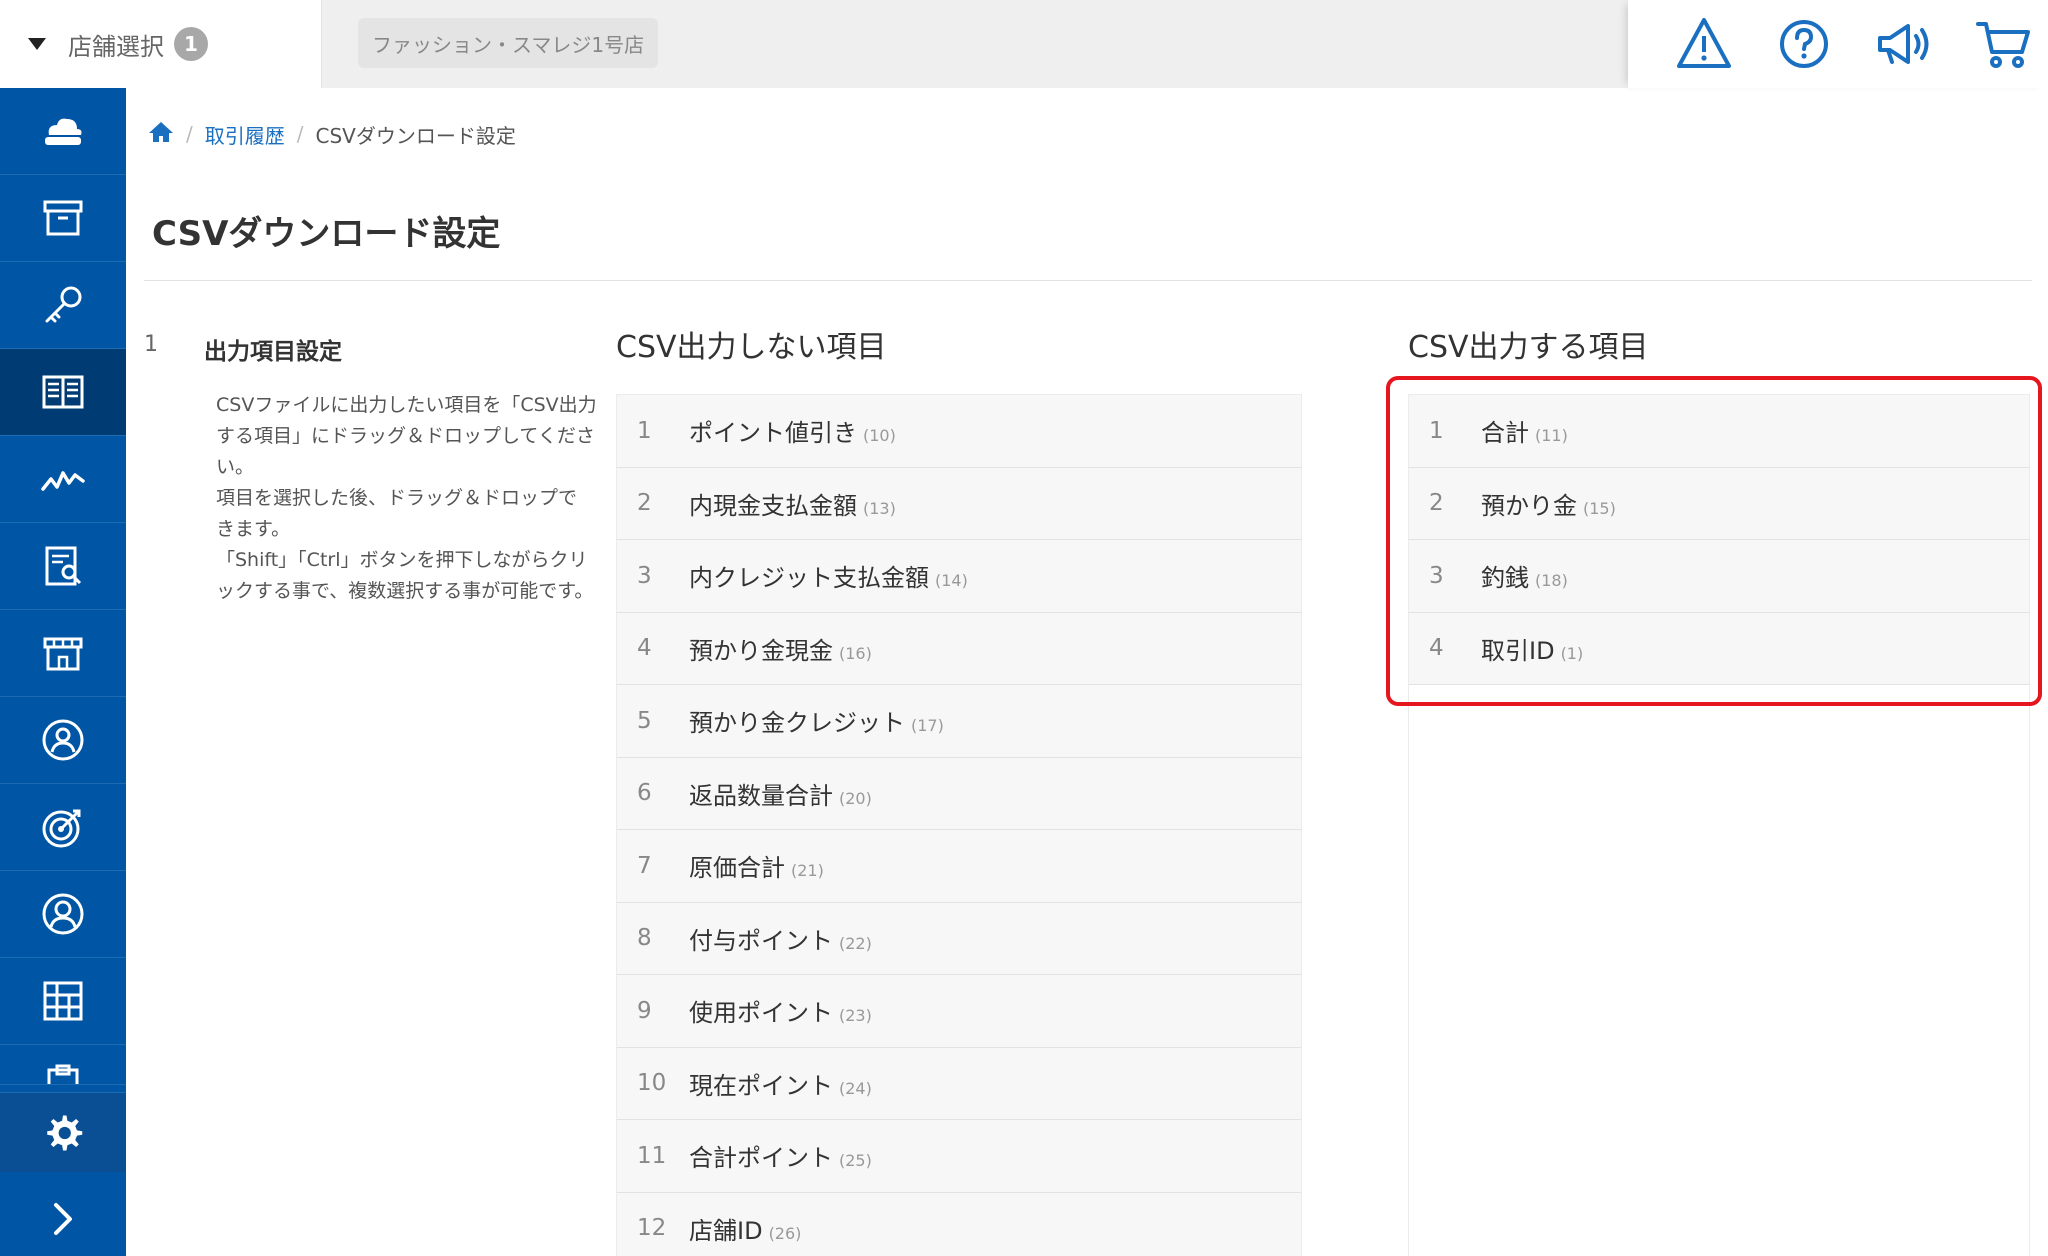 This screenshot has height=1256, width=2048. What do you see at coordinates (761, 1158) in the screenshot?
I see `list-item-label: 合計ポイント` at bounding box center [761, 1158].